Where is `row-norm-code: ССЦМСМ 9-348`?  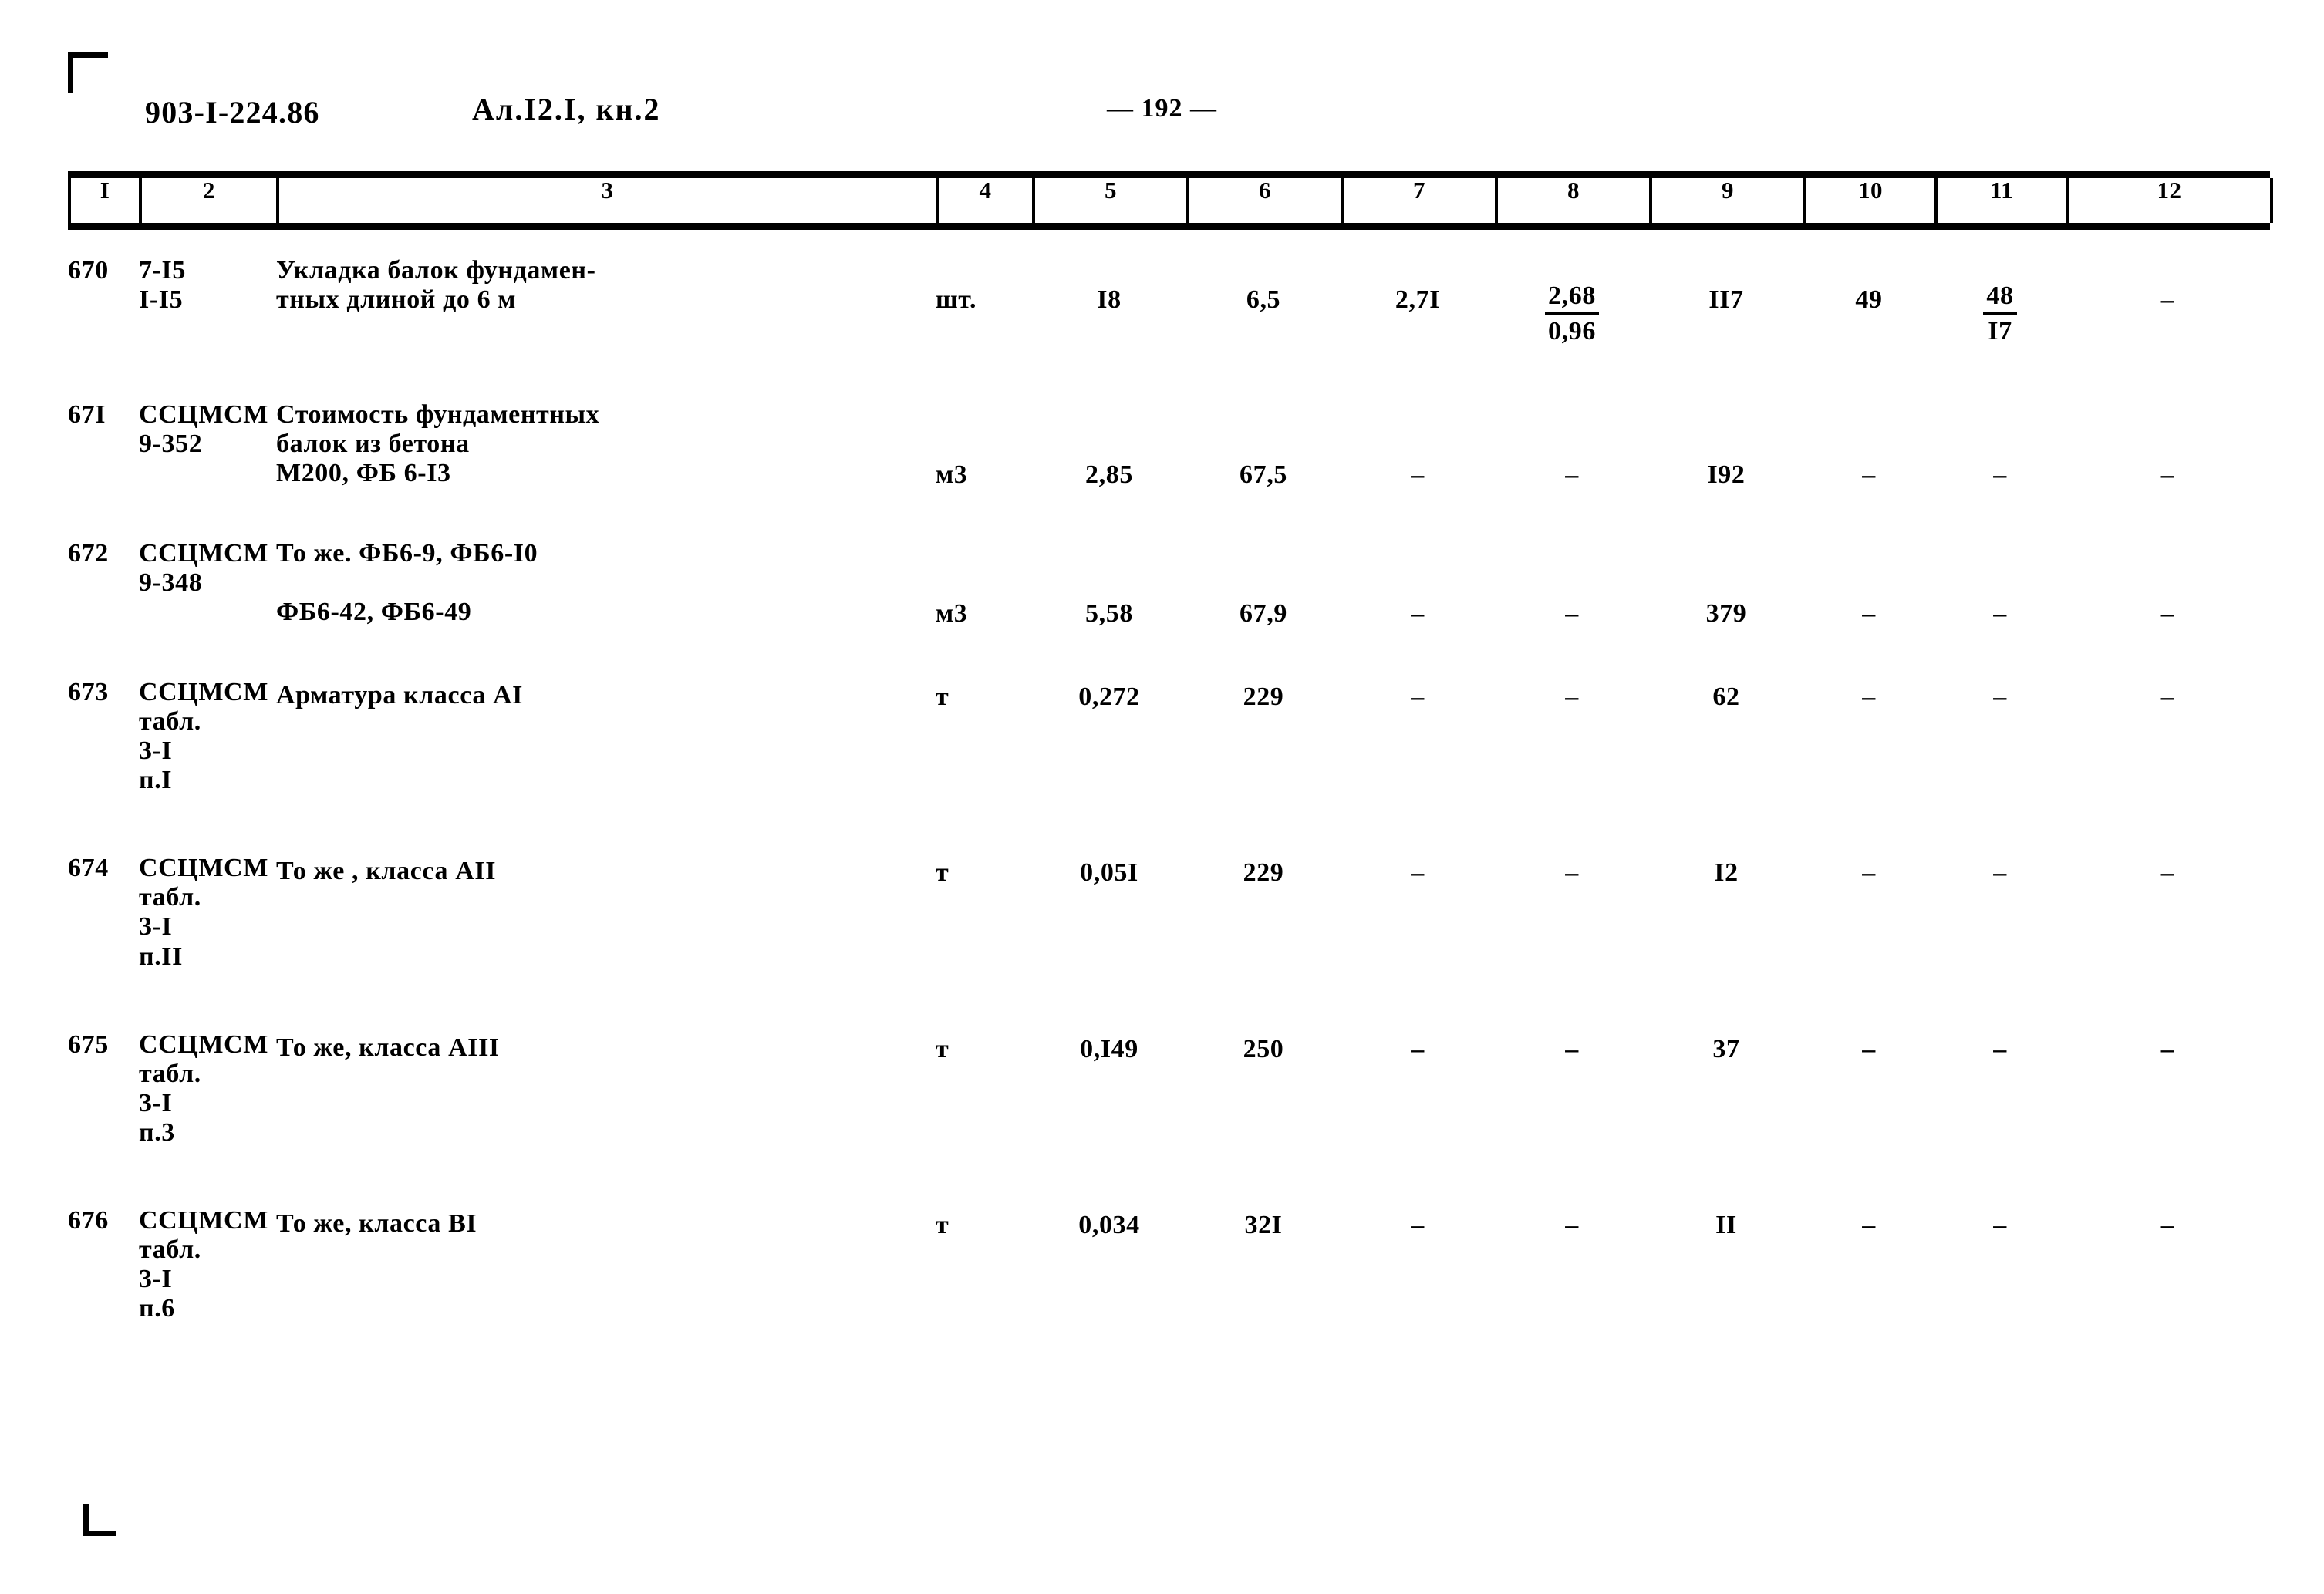
row-norm-code: ССЦМСМ 9-348 is located at coordinates (203, 567).